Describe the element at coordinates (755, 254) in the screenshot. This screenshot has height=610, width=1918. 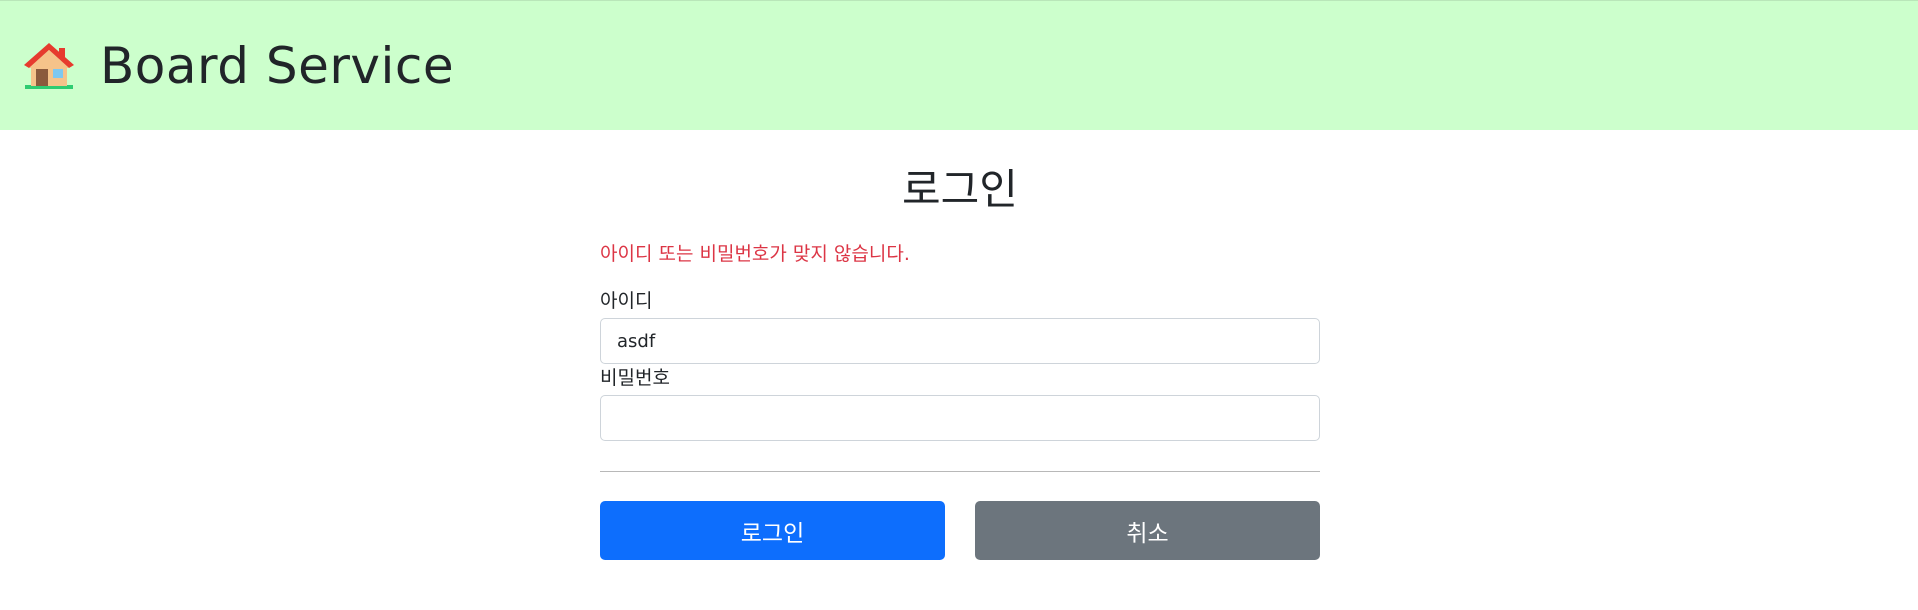
I see `error-message: 아이디 또는 비밀번호가 맞지 않습니다.` at that location.